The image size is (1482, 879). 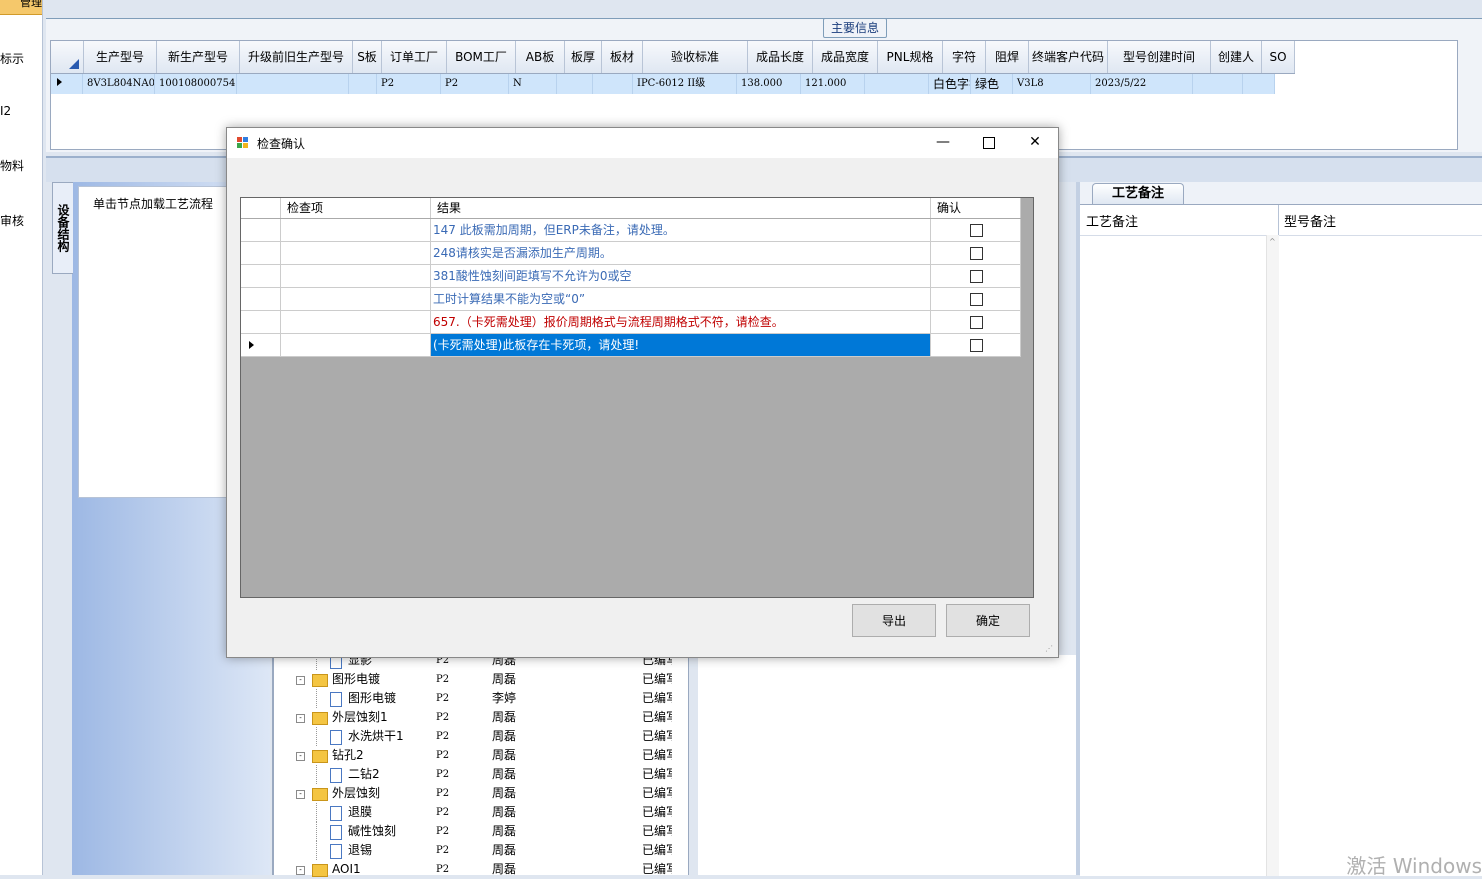 What do you see at coordinates (1035, 143) in the screenshot?
I see `close-button: ✕` at bounding box center [1035, 143].